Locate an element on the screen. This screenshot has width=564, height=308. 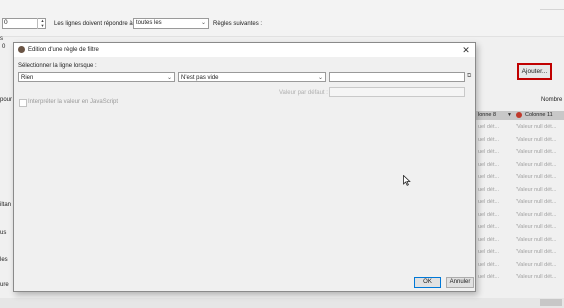
side-text: iltan is located at coordinates (6, 205).